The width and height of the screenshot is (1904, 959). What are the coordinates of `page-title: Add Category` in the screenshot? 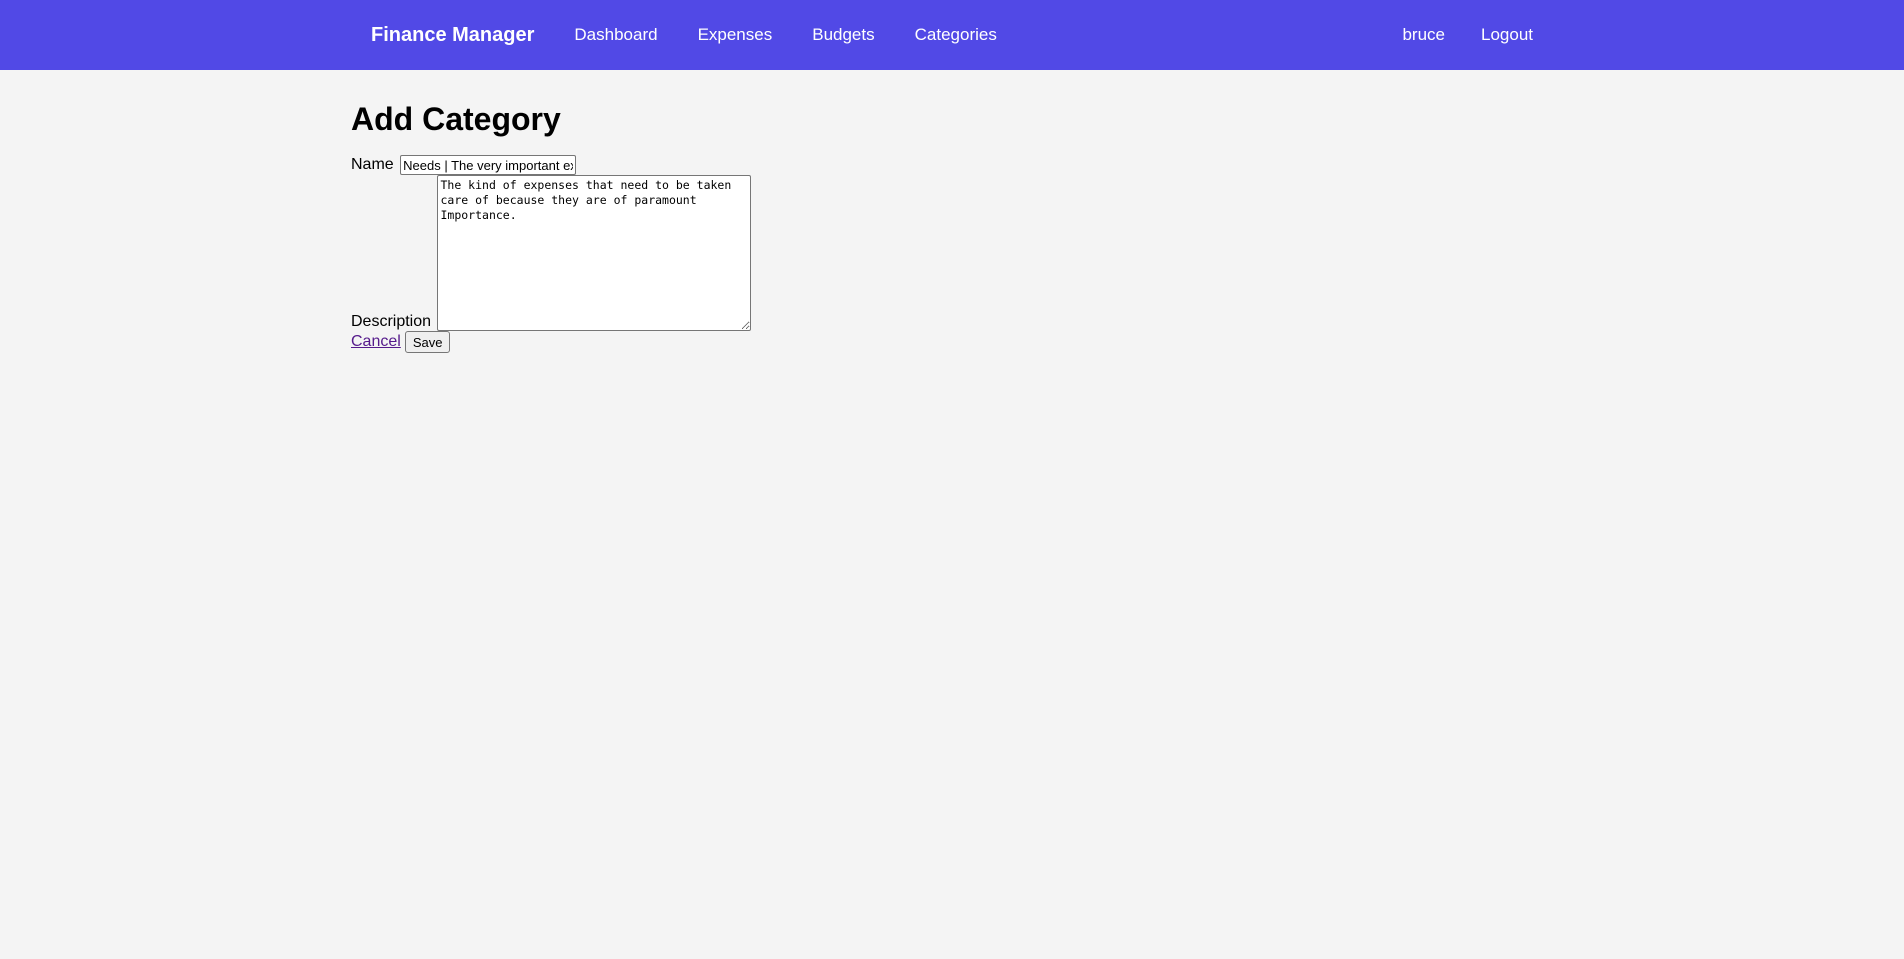 It's located at (456, 119).